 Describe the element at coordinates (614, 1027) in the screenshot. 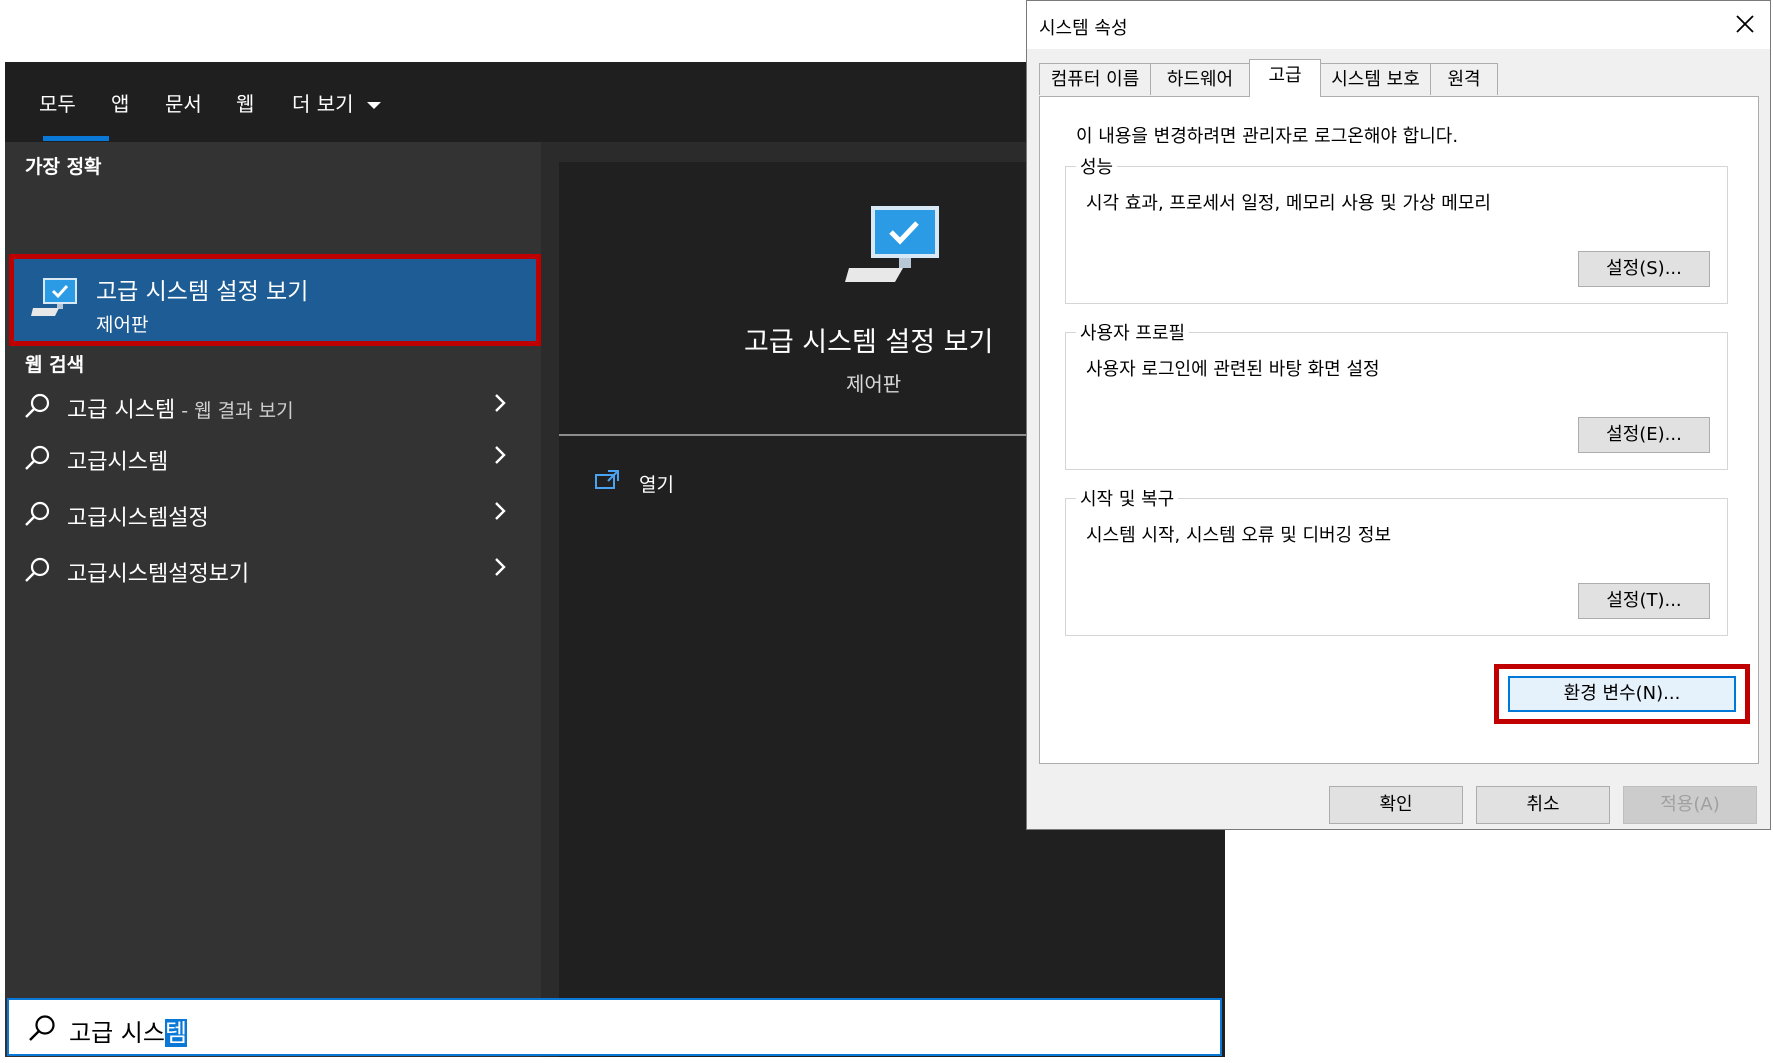

I see `search-box: 고급 시스템` at that location.